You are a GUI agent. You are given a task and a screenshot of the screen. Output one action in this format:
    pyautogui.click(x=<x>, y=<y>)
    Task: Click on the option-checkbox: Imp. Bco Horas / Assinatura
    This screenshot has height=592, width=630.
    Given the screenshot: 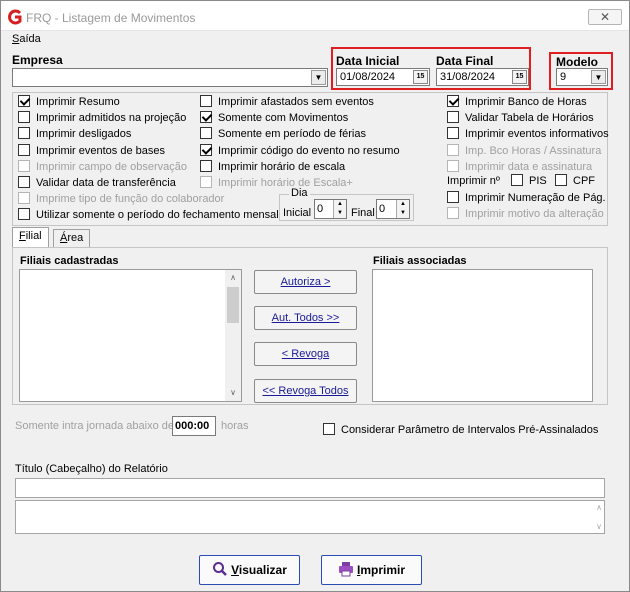 What is the action you would take?
    pyautogui.click(x=524, y=150)
    